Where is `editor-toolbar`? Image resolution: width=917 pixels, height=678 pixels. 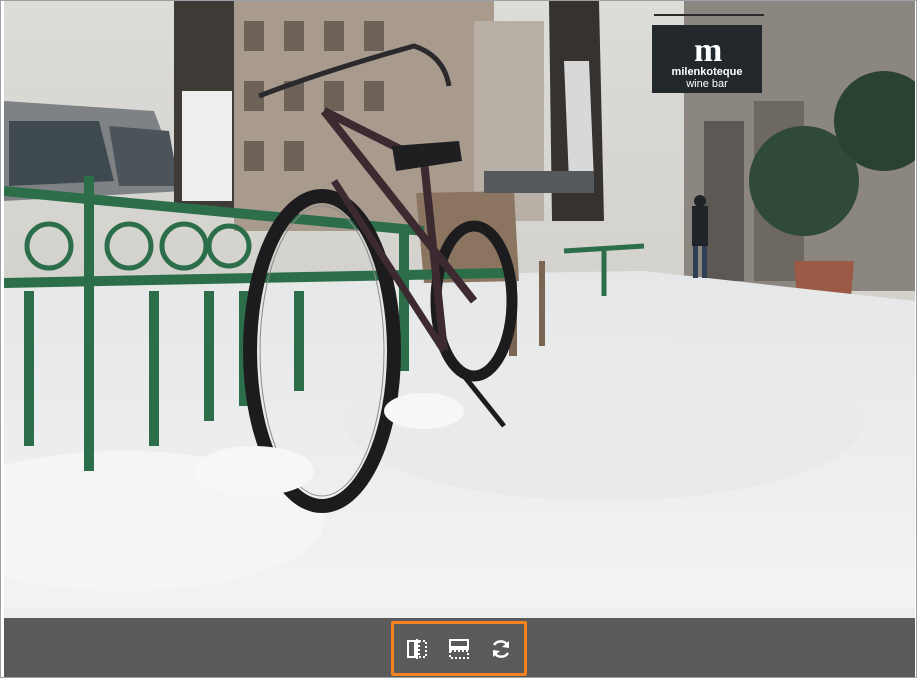 editor-toolbar is located at coordinates (459, 647).